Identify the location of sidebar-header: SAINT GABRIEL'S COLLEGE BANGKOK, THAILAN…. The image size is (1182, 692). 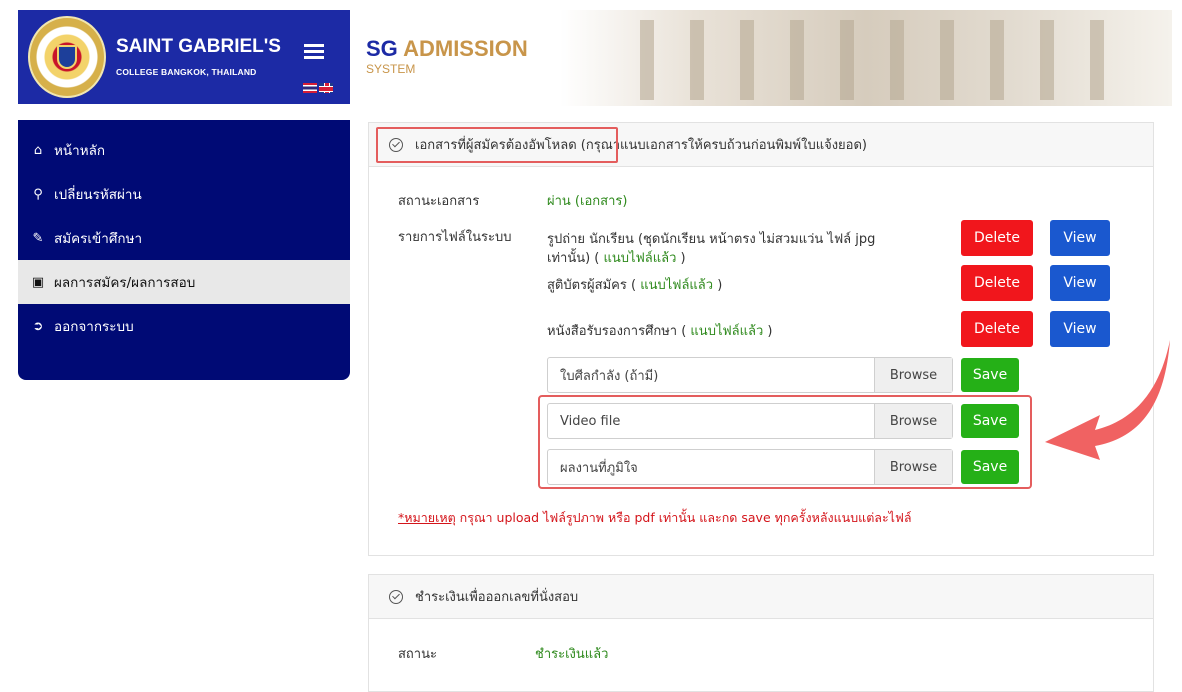
(184, 57).